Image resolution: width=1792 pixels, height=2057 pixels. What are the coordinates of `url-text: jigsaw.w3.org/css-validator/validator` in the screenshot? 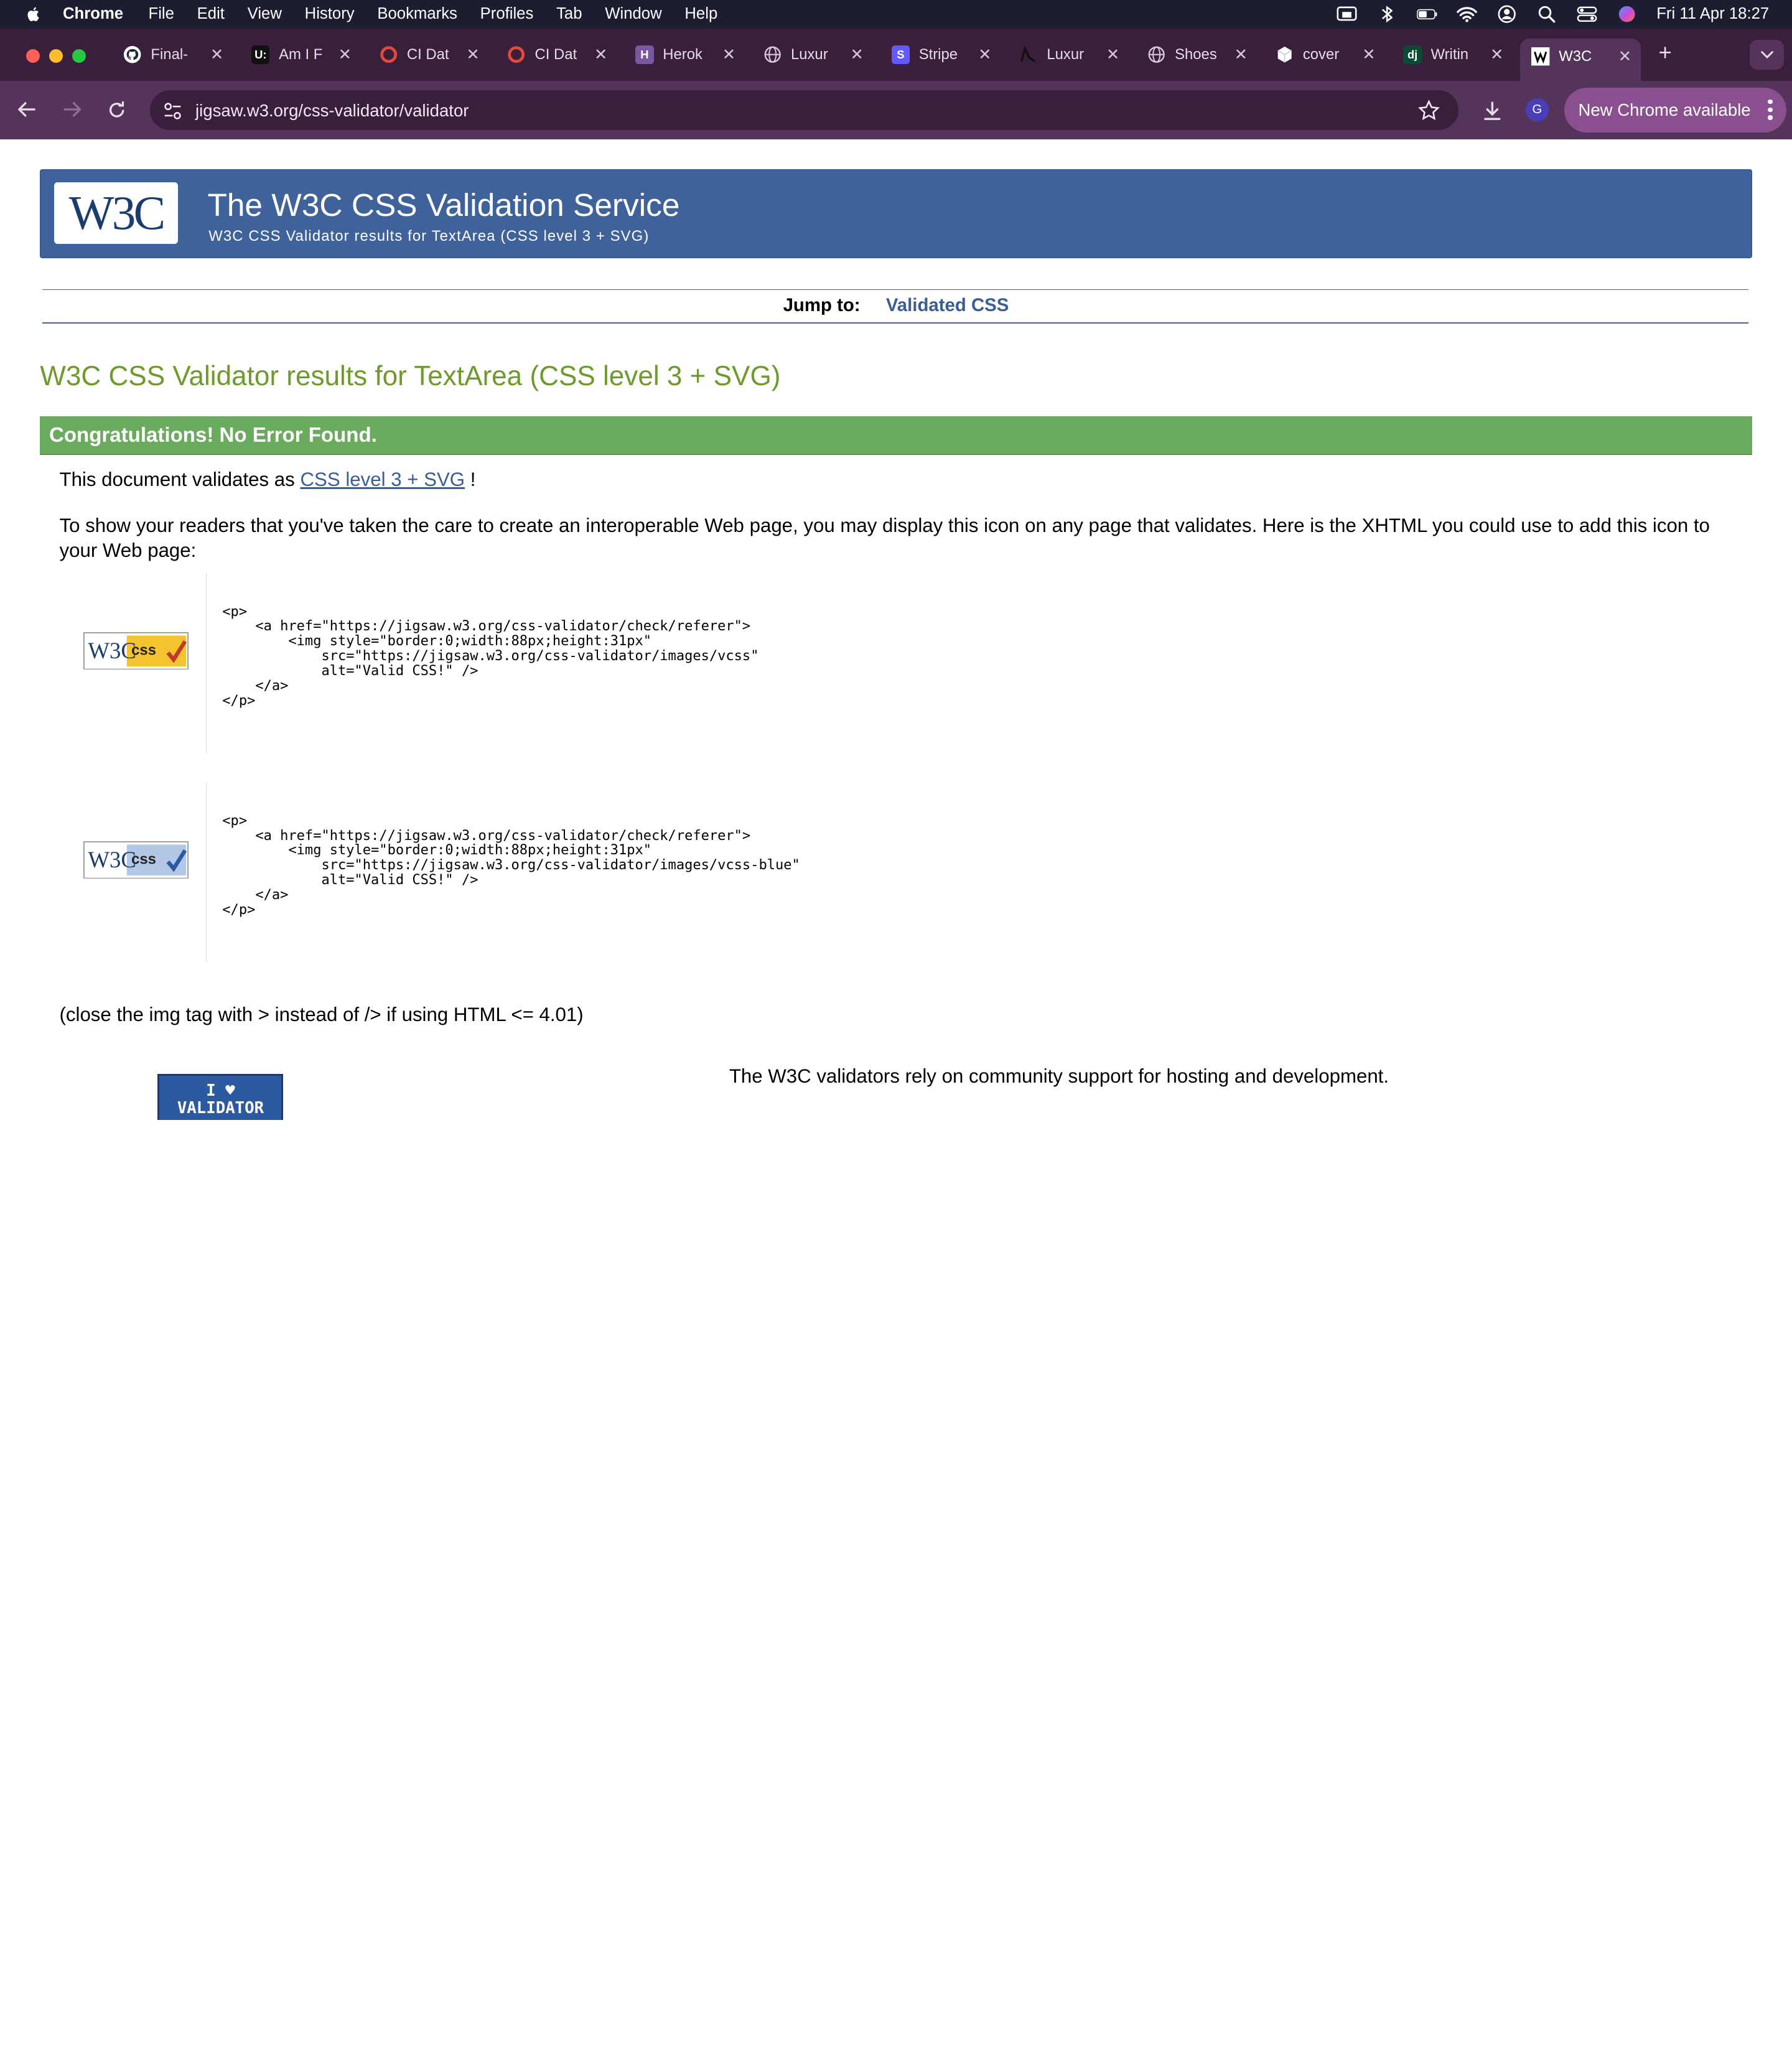 It's located at (332, 111).